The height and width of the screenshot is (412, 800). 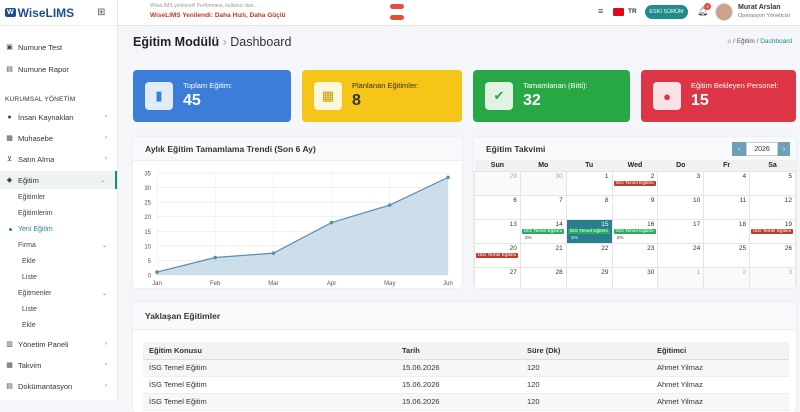 I want to click on turkish-flag-icon, so click(x=618, y=12).